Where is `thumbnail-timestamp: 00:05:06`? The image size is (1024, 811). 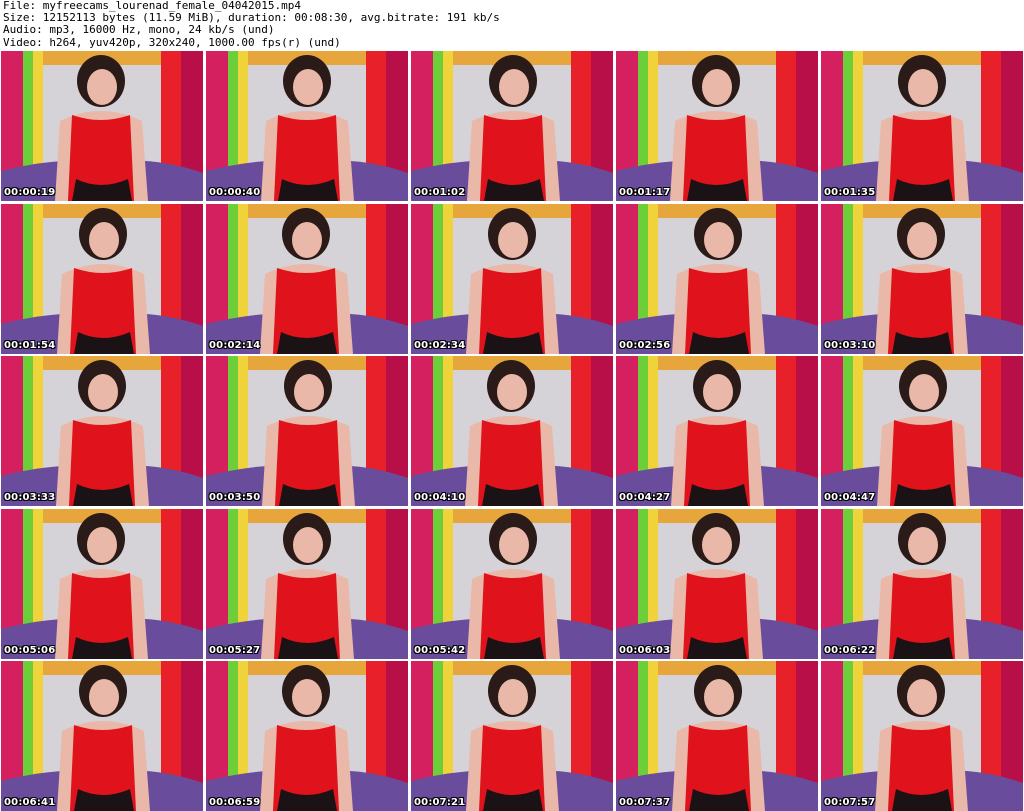 thumbnail-timestamp: 00:05:06 is located at coordinates (30, 650).